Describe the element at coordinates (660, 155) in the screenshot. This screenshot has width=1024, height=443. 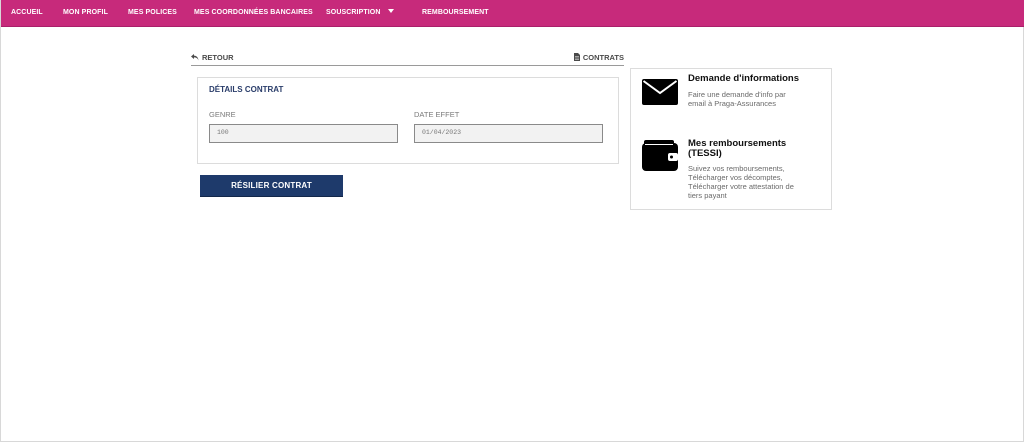
I see `wallet-icon` at that location.